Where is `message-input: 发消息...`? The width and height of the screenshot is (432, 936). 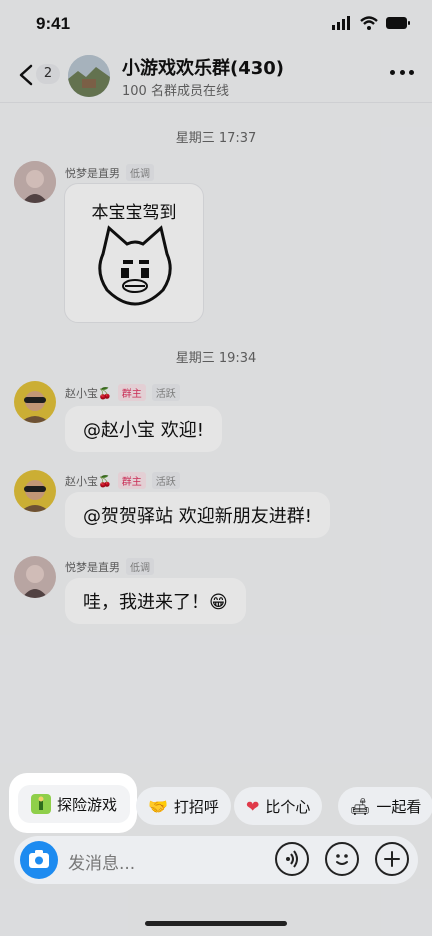 message-input: 发消息... is located at coordinates (101, 861).